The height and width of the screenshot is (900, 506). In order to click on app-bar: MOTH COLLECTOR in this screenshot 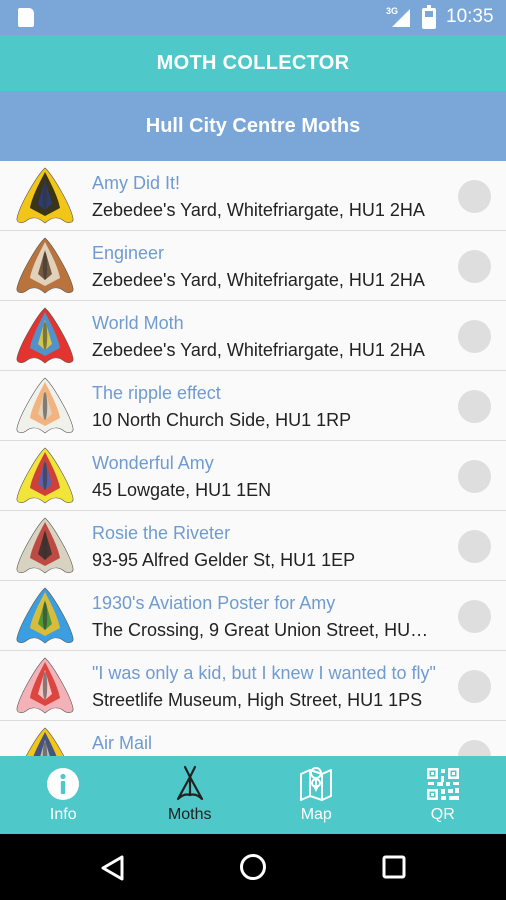, I will do `click(253, 63)`.